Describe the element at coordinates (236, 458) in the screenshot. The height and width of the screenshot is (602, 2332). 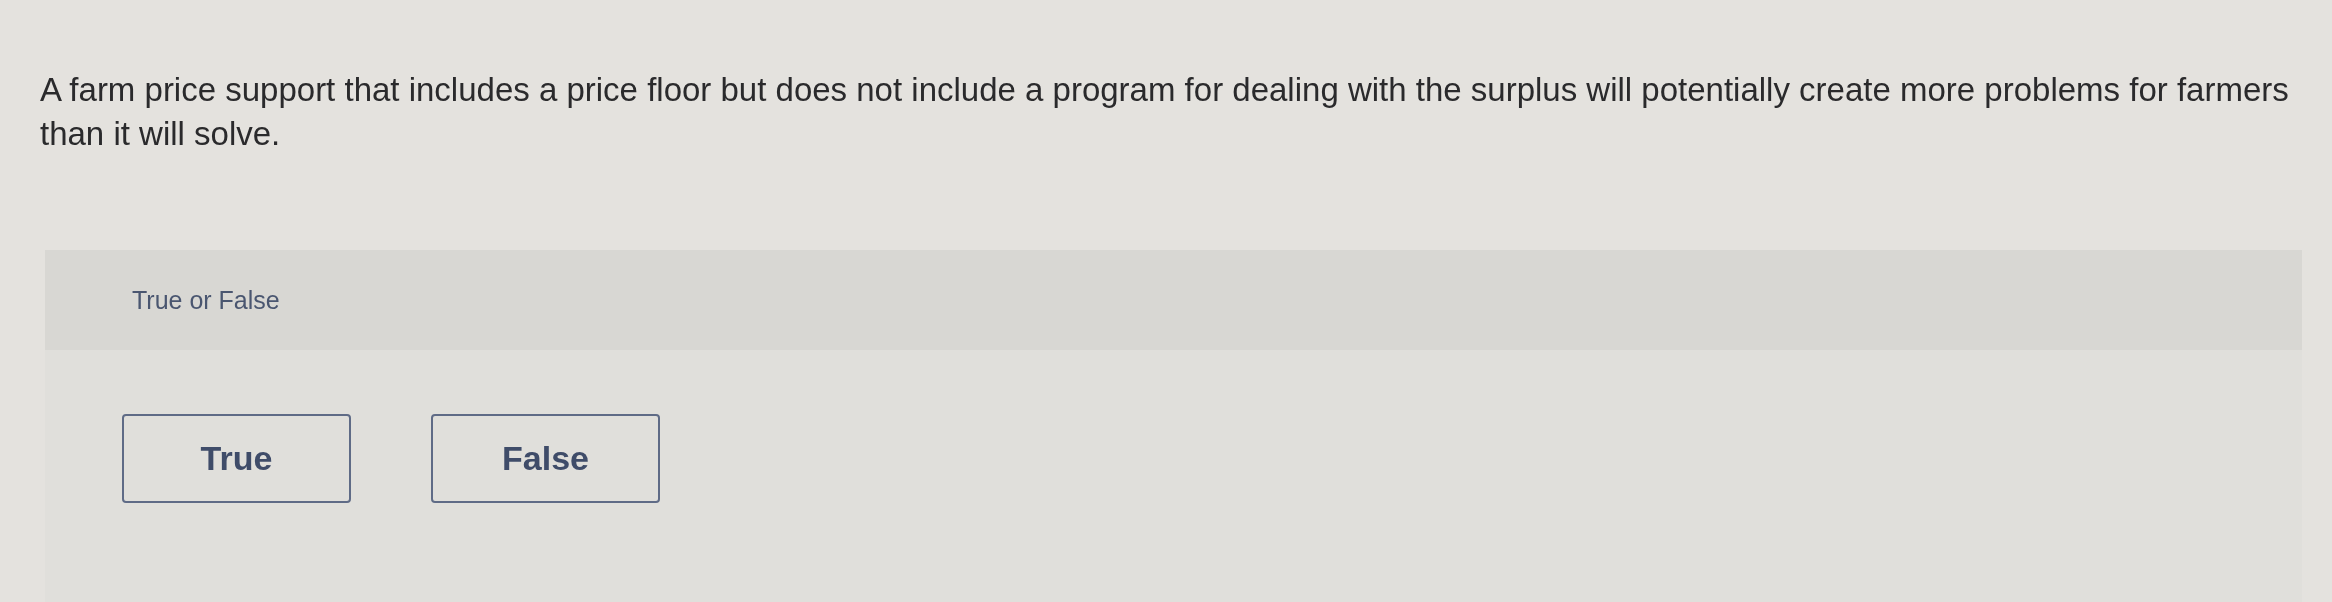
I see `answer-option-button: True` at that location.